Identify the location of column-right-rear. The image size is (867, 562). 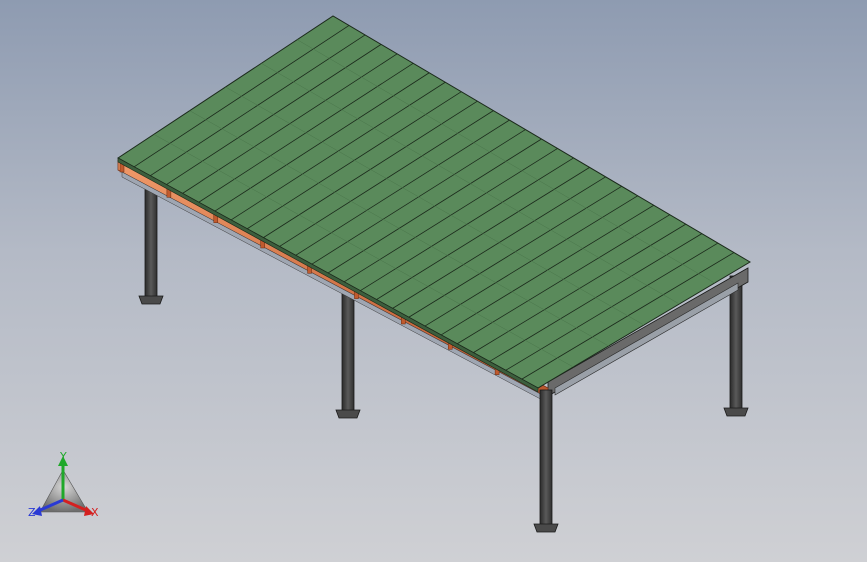
(736, 346).